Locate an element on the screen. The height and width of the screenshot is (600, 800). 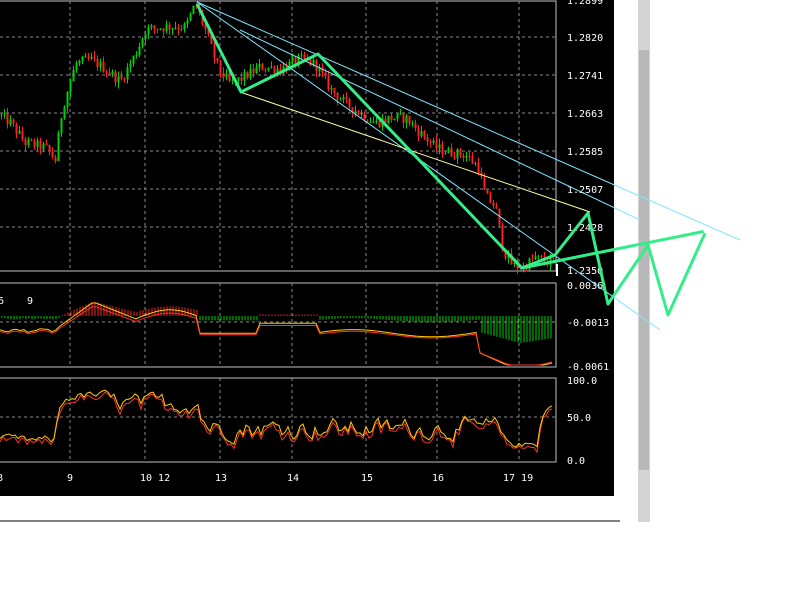
macd-param-slow: 9 is located at coordinates (30, 301).